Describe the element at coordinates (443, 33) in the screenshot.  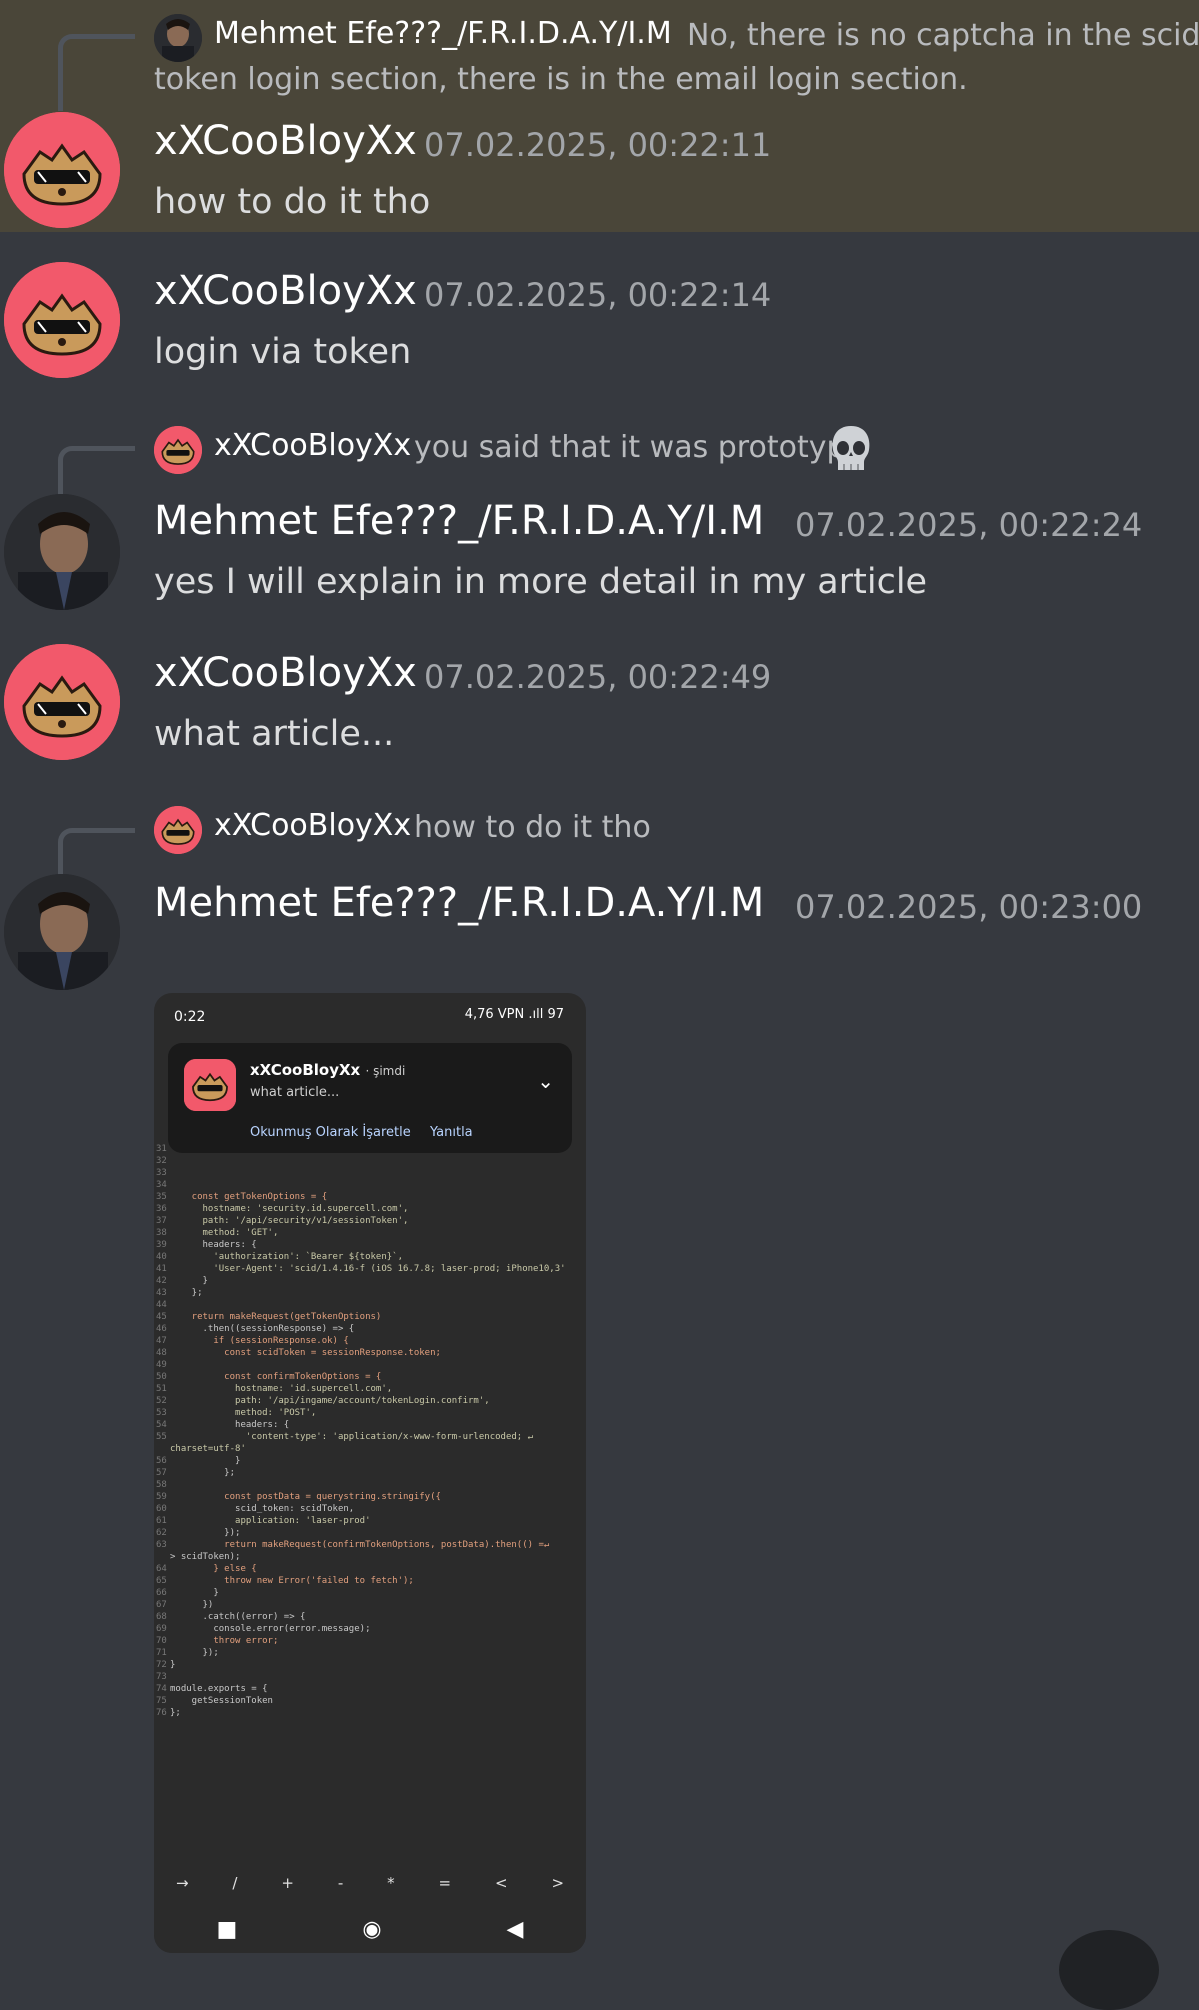
I see `reply-author: Mehmet Efe???_/F.R.I.D.A.Y/I.M` at that location.